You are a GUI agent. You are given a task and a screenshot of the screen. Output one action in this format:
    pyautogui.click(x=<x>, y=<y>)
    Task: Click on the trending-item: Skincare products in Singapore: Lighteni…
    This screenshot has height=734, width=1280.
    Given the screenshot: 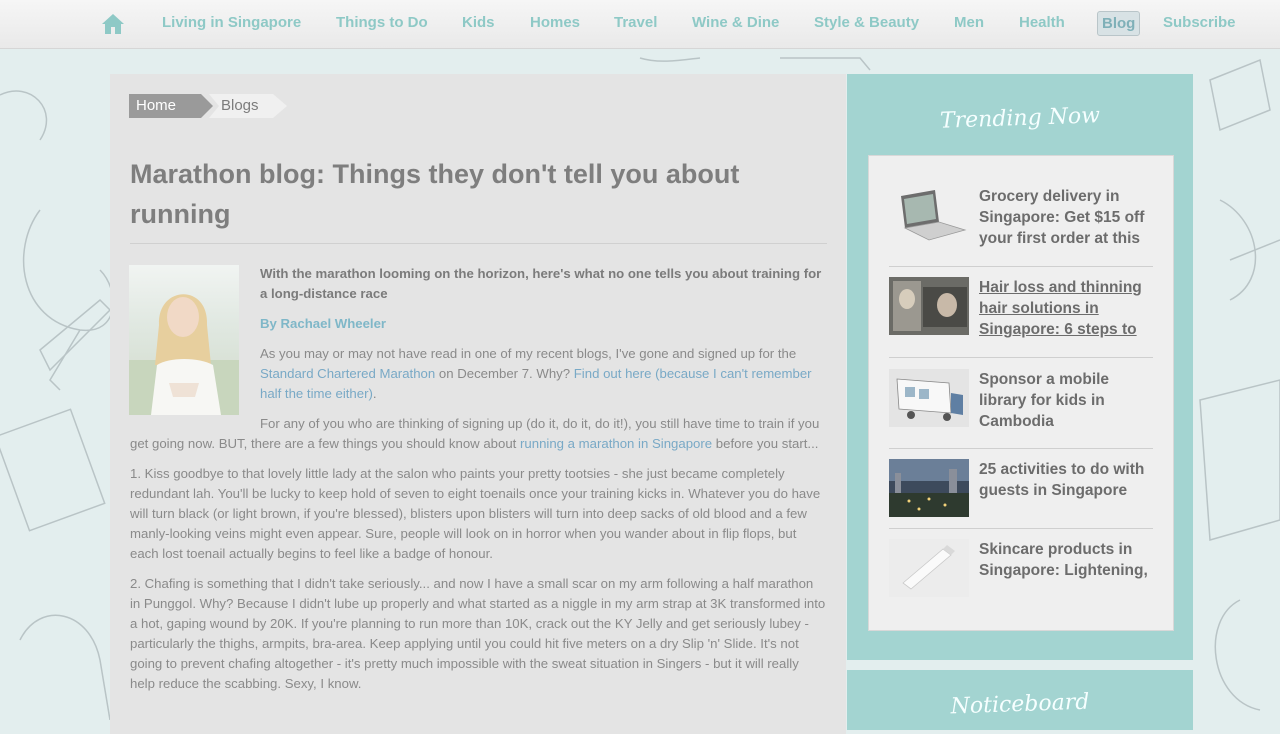 What is the action you would take?
    pyautogui.click(x=1021, y=579)
    